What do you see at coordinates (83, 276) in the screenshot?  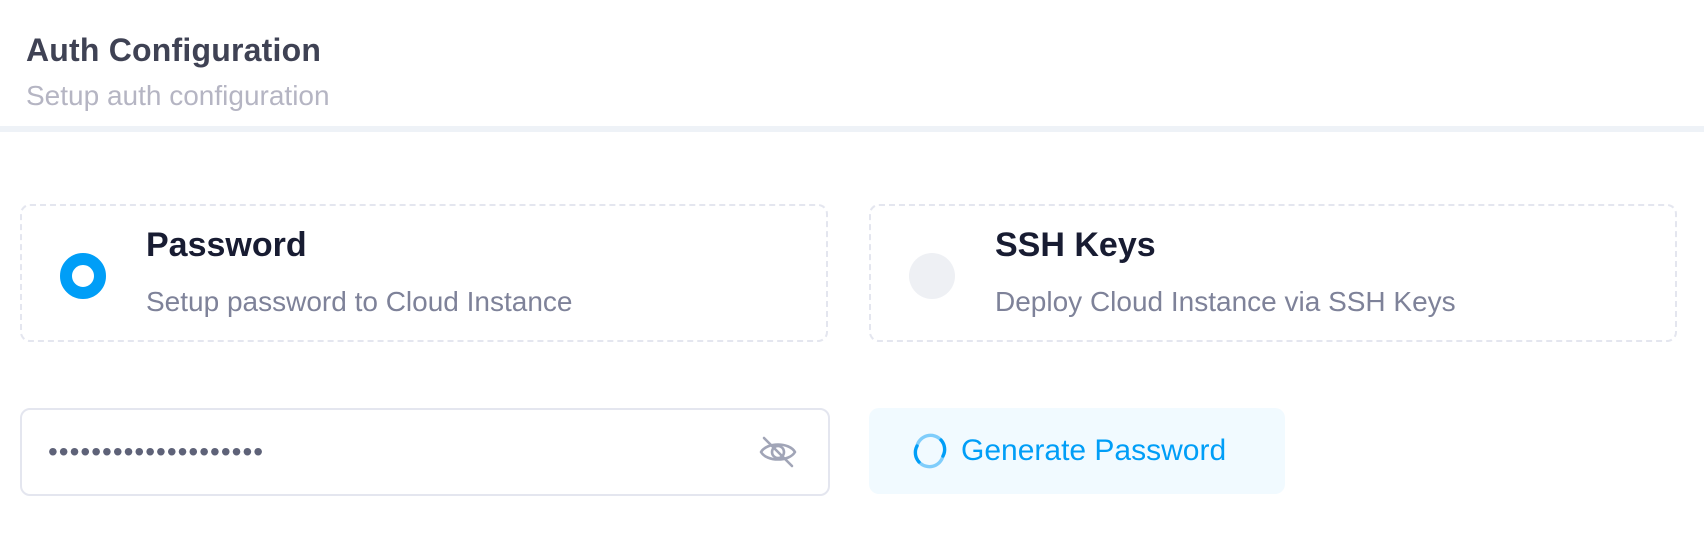 I see `password-radio` at bounding box center [83, 276].